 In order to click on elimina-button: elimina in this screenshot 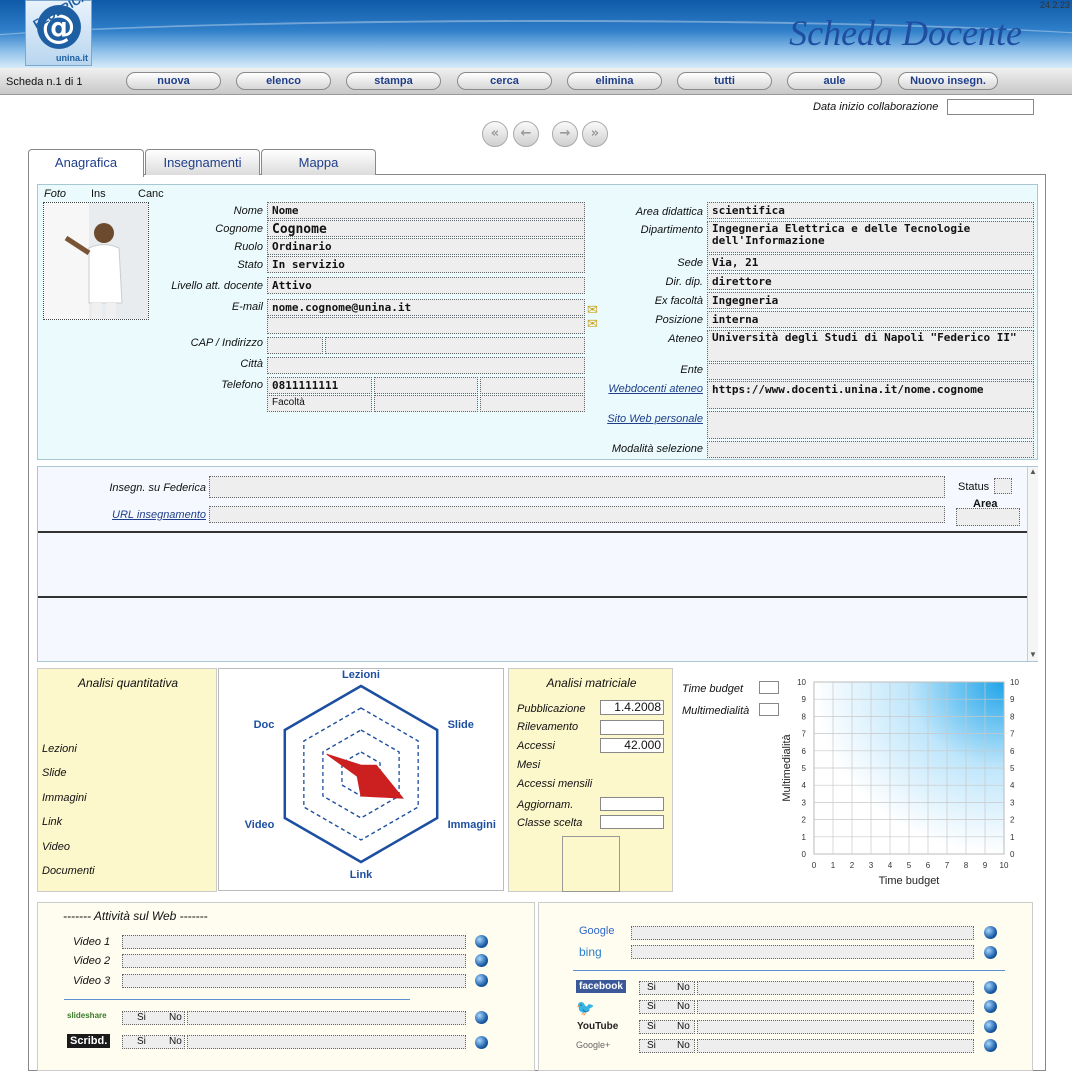, I will do `click(614, 81)`.